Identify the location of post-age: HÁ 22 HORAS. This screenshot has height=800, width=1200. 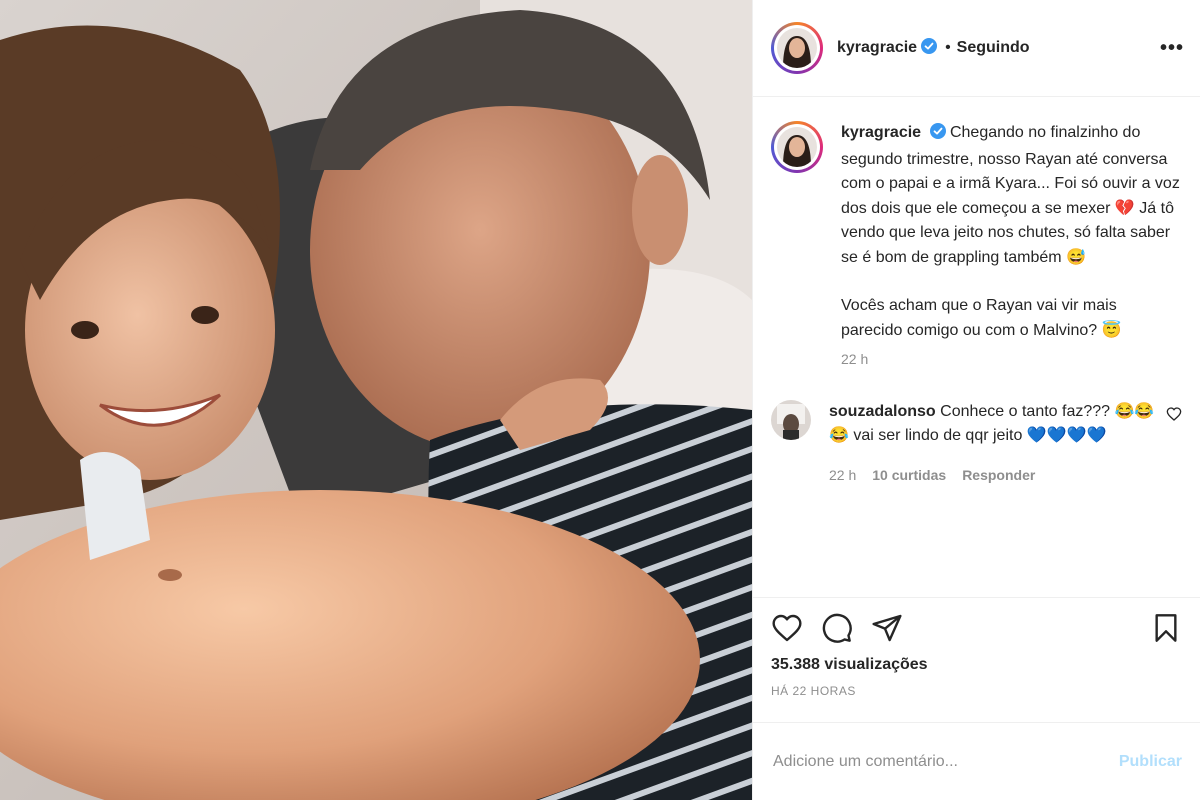
(976, 691).